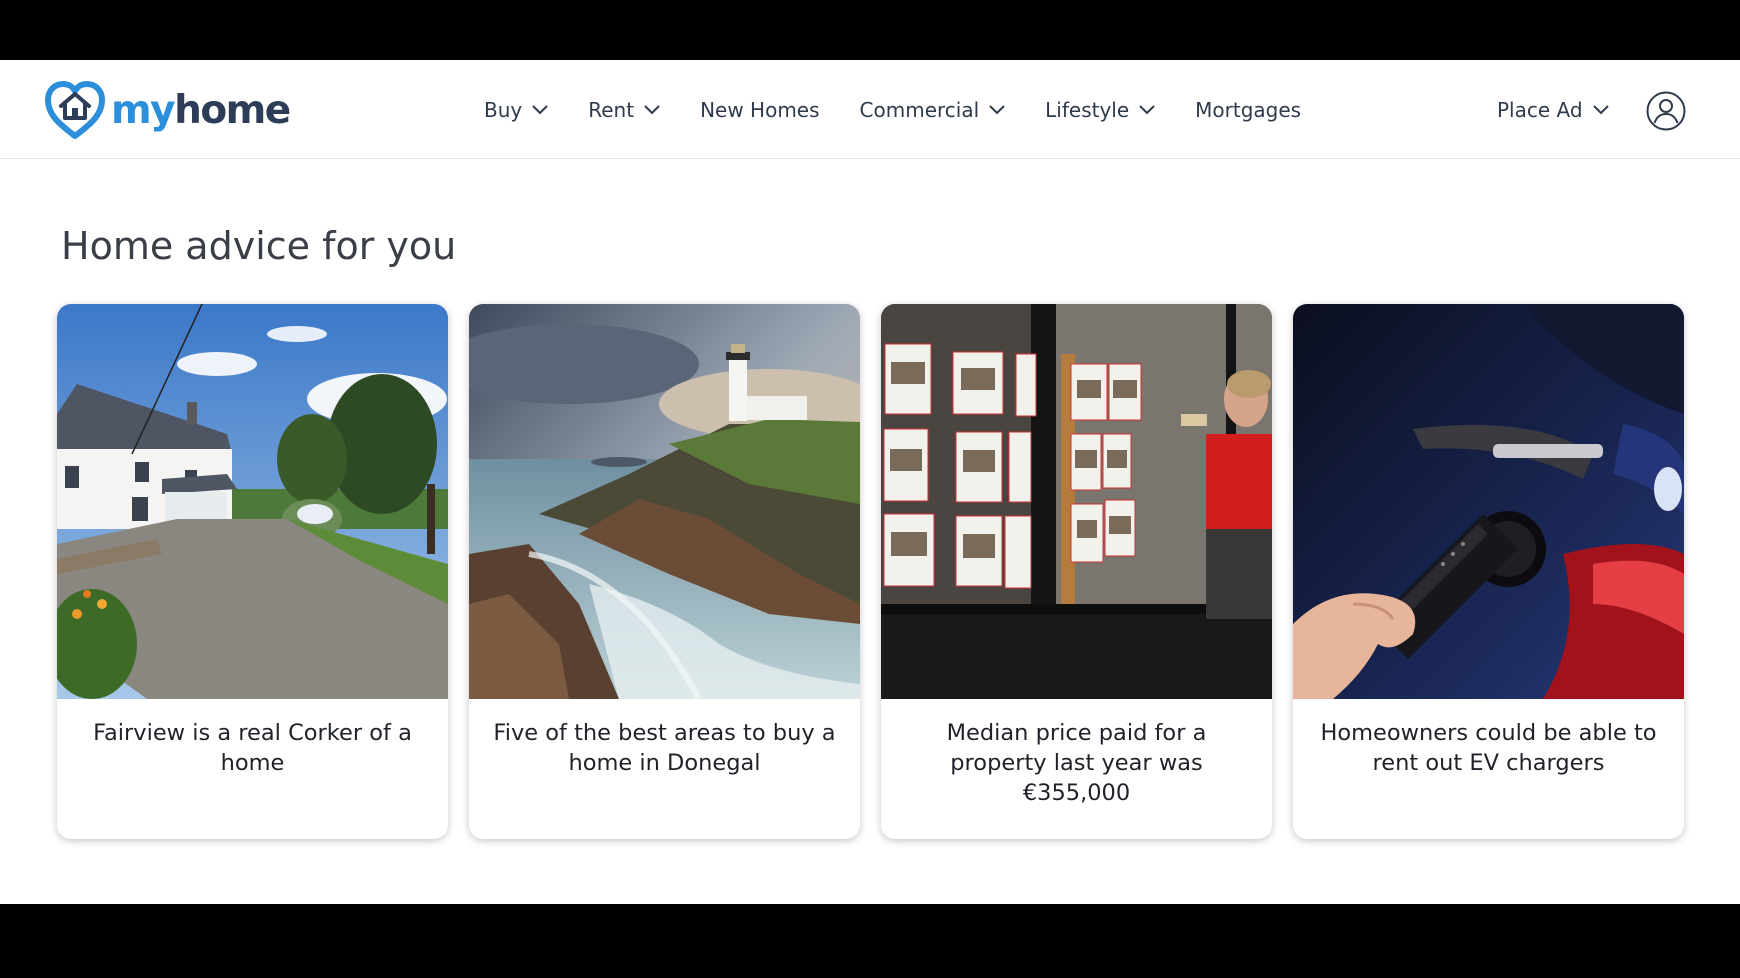 The height and width of the screenshot is (978, 1740). I want to click on letterbox-bottom, so click(870, 941).